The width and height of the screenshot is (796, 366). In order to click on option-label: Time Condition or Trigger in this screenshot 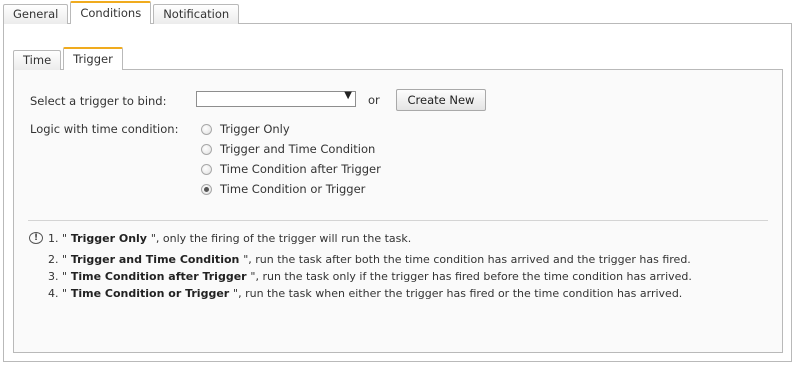, I will do `click(293, 189)`.